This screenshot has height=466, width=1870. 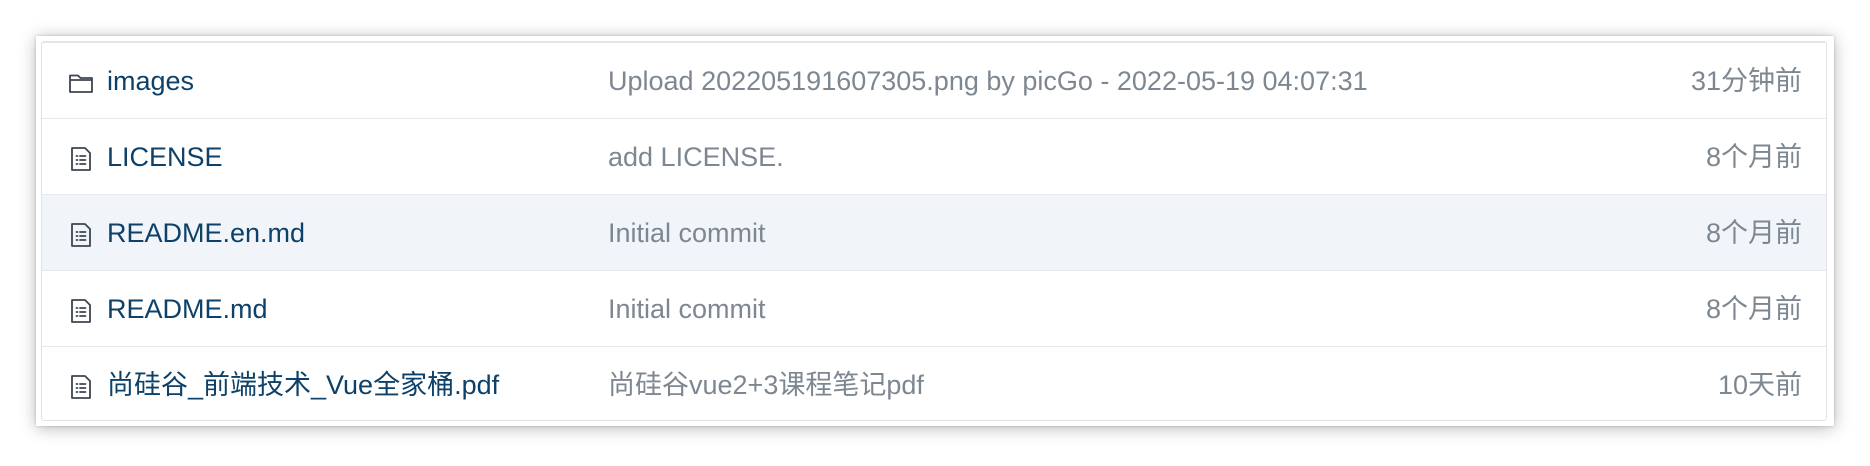 I want to click on commit-time: 10天前, so click(x=1759, y=385).